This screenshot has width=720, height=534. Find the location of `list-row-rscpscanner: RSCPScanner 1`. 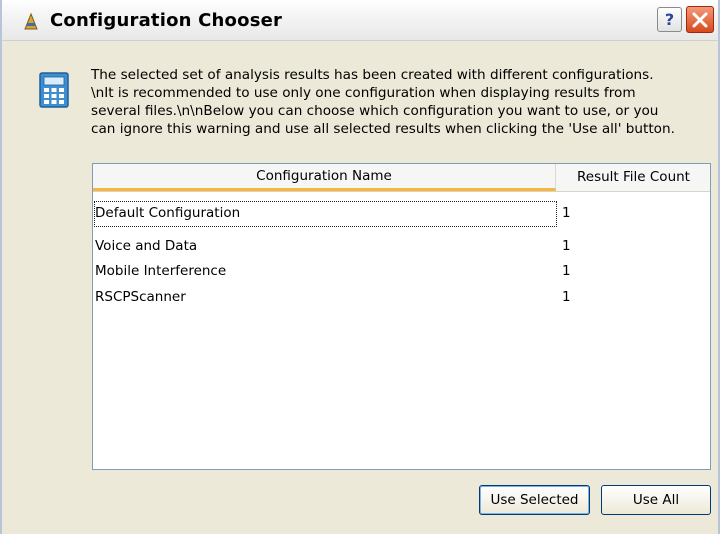

list-row-rscpscanner: RSCPScanner 1 is located at coordinates (401, 297).